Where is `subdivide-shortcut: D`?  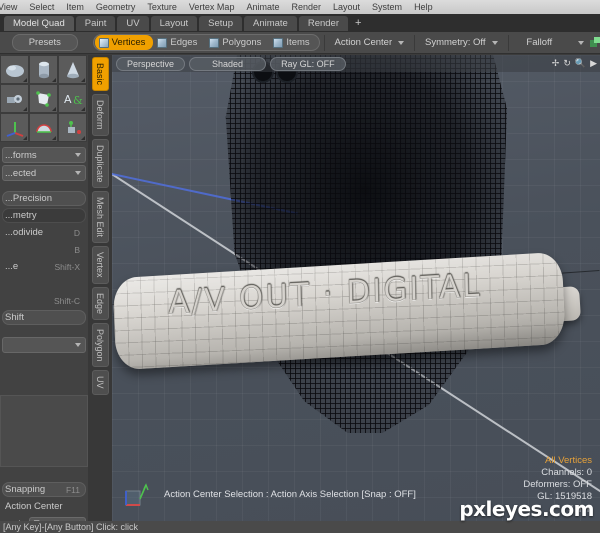 subdivide-shortcut: D is located at coordinates (76, 232).